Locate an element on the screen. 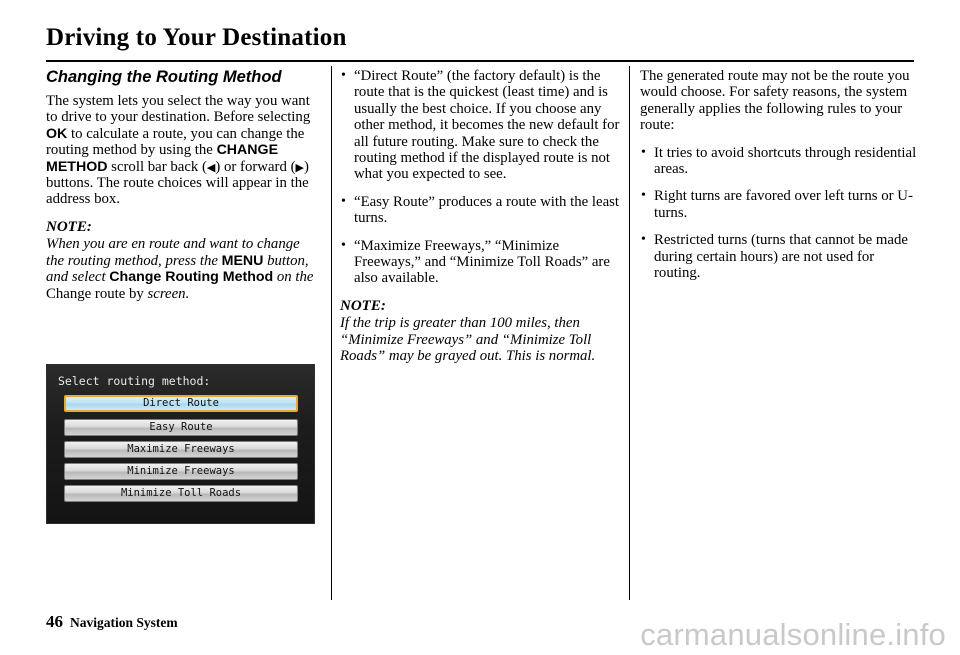 The image size is (960, 655). page-number: 46 is located at coordinates (54, 621).